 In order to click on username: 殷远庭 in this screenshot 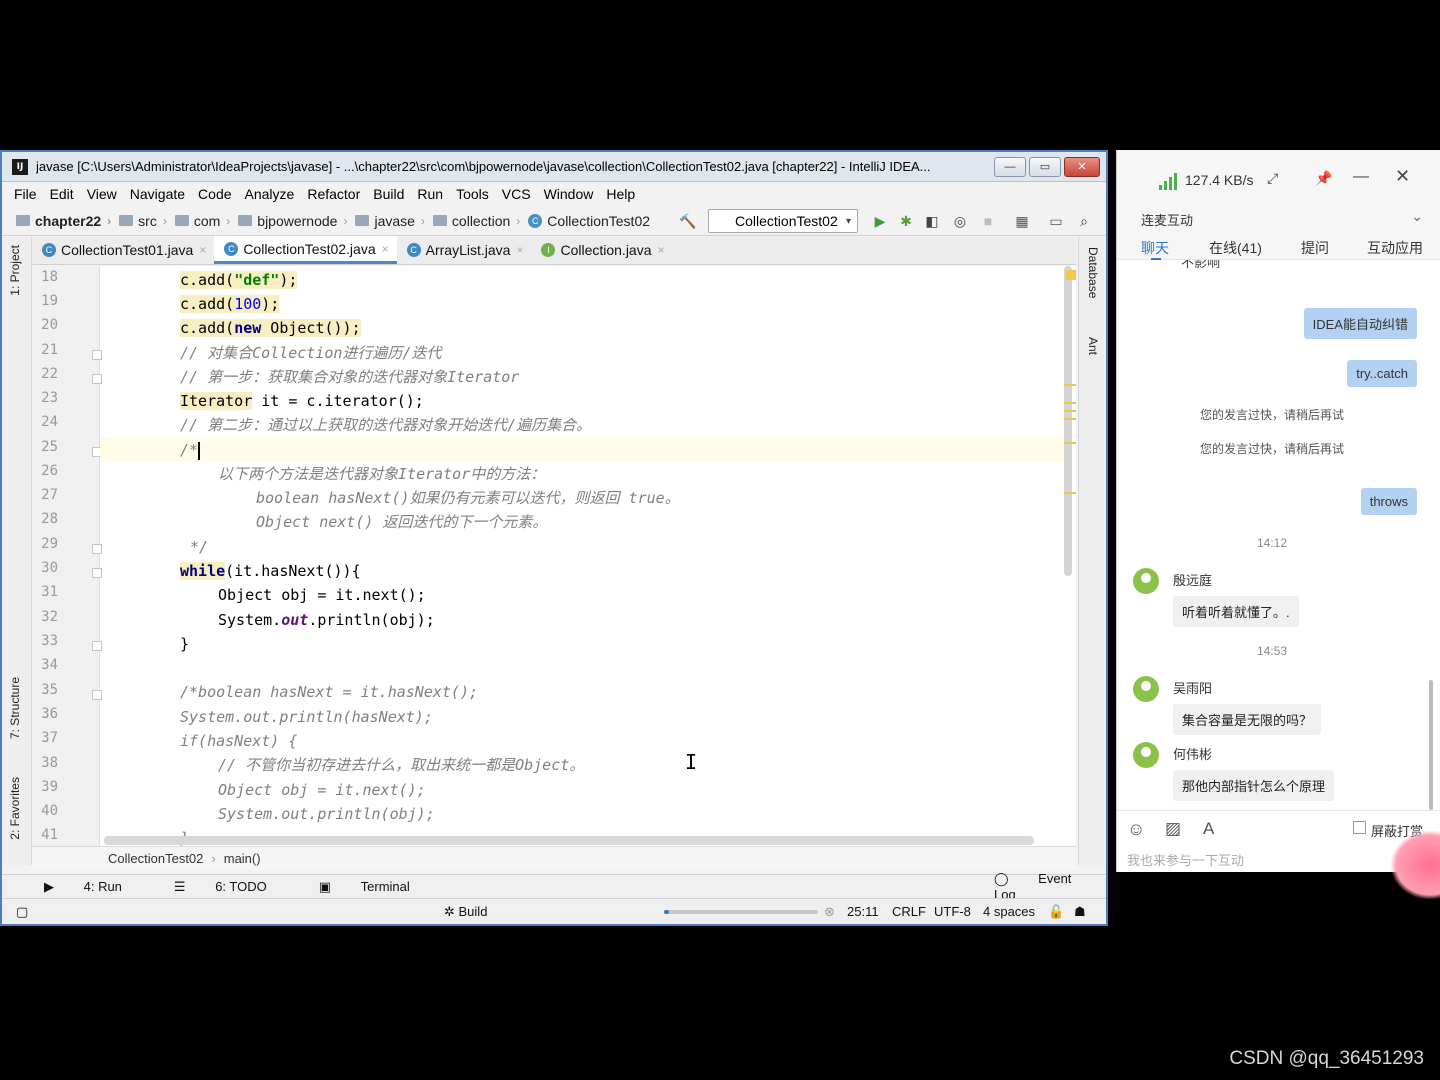, I will do `click(1192, 579)`.